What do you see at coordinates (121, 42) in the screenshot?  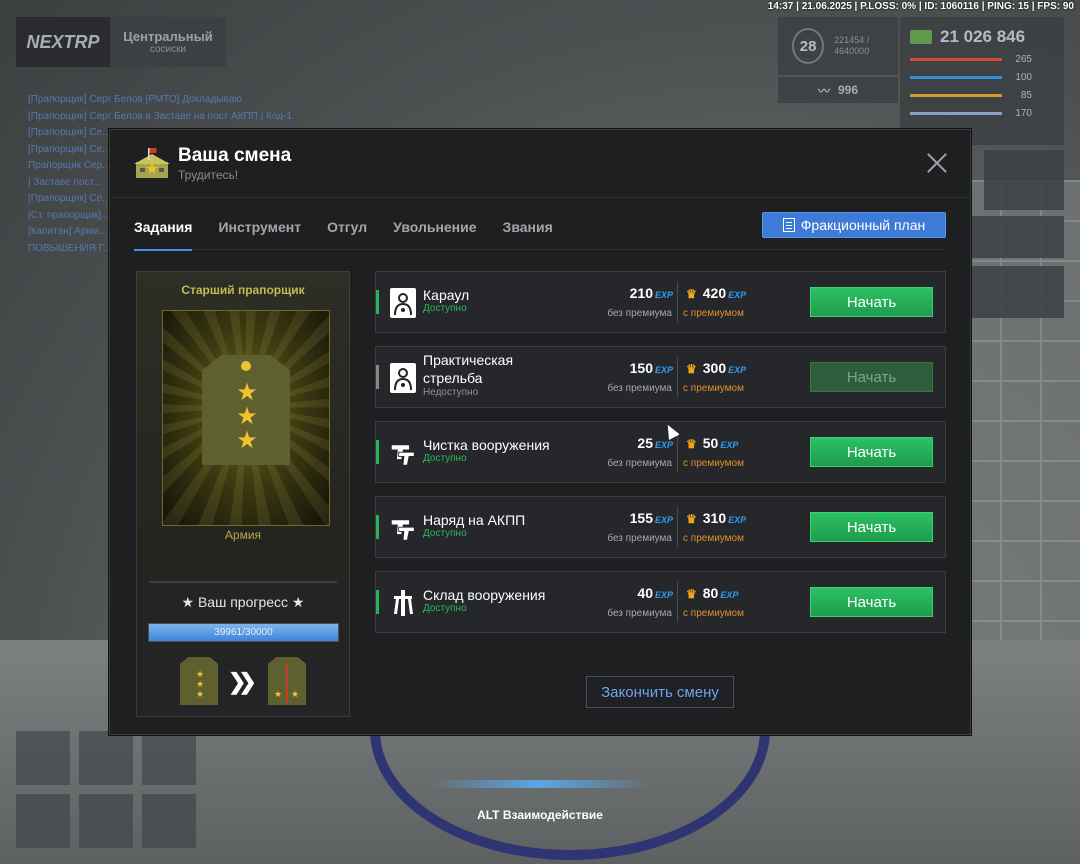 I see `server-panel: NEXTRP Центральный сосиски` at bounding box center [121, 42].